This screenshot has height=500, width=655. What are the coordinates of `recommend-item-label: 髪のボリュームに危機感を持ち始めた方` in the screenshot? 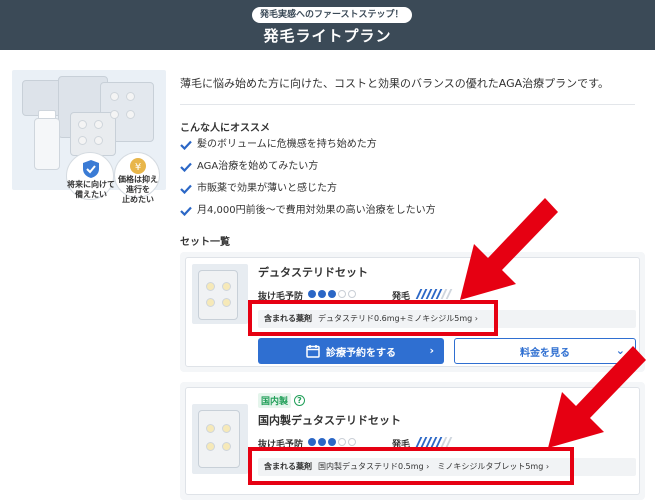 It's located at (287, 144).